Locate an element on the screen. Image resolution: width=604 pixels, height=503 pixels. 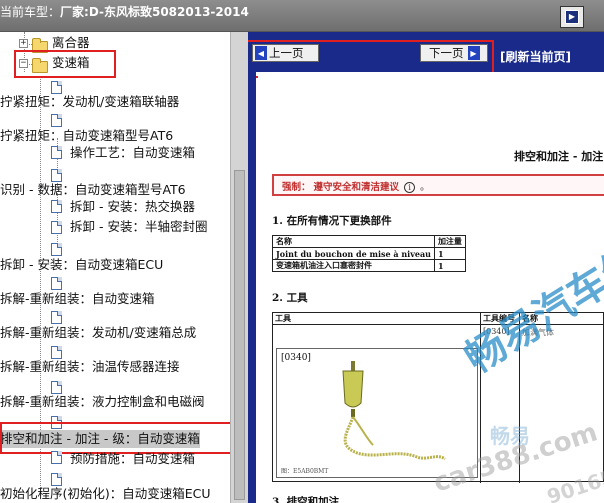
table-header-cell: 加注量 is located at coordinates (449, 241).